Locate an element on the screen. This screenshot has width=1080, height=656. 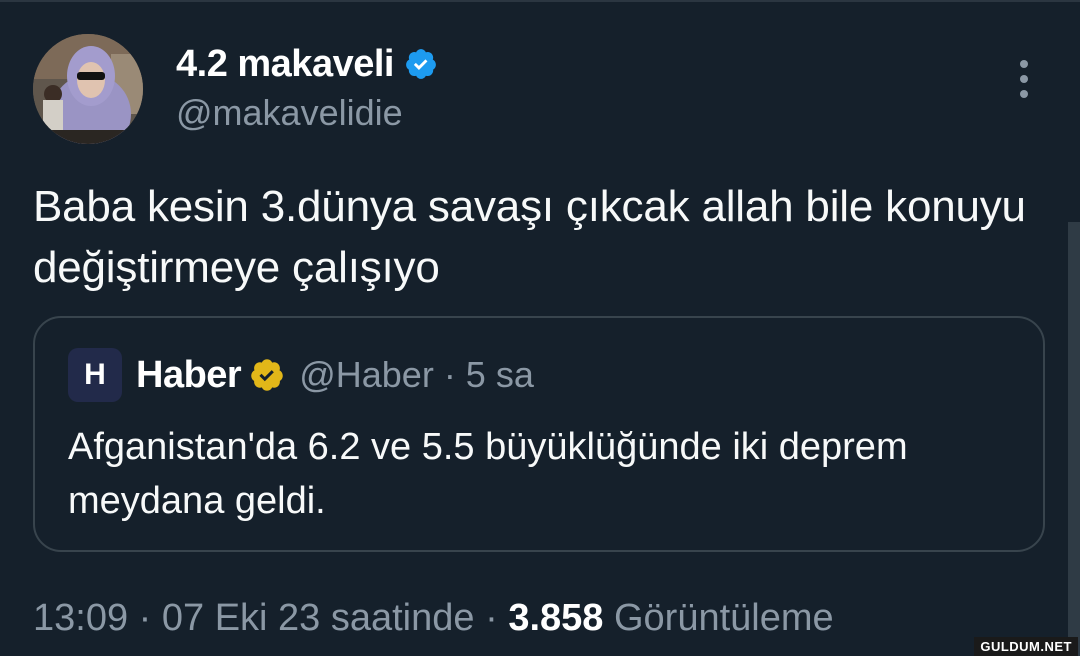
author-name-row: 4.2 makaveli is located at coordinates (307, 64).